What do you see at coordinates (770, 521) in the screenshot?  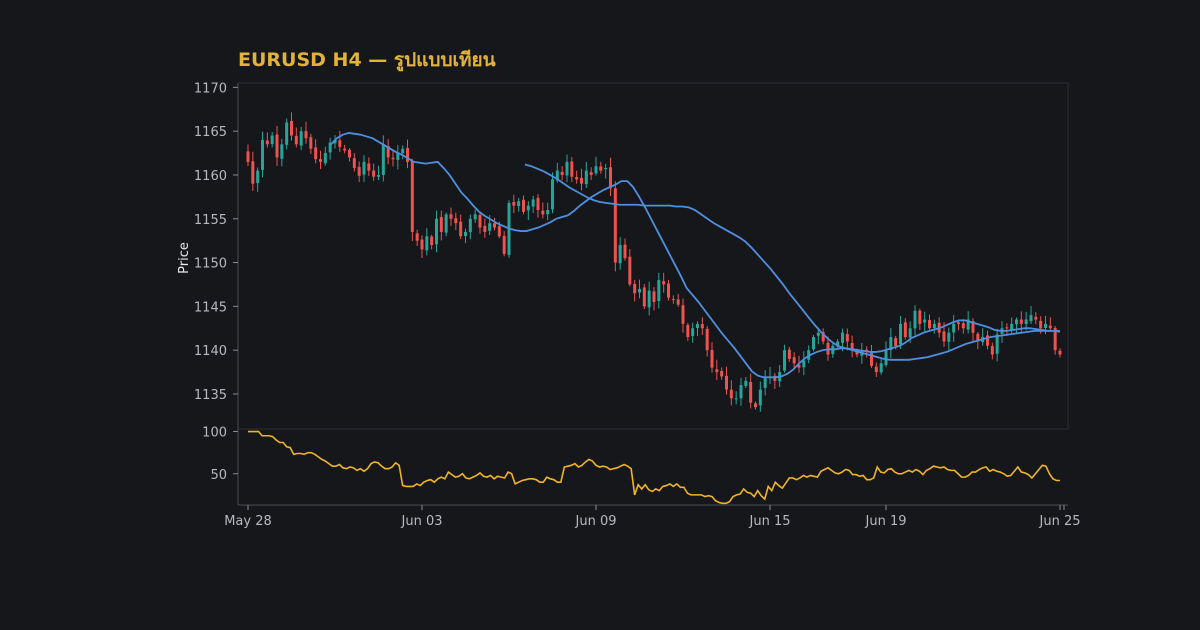 I see `x-tick-label: Jun 15` at bounding box center [770, 521].